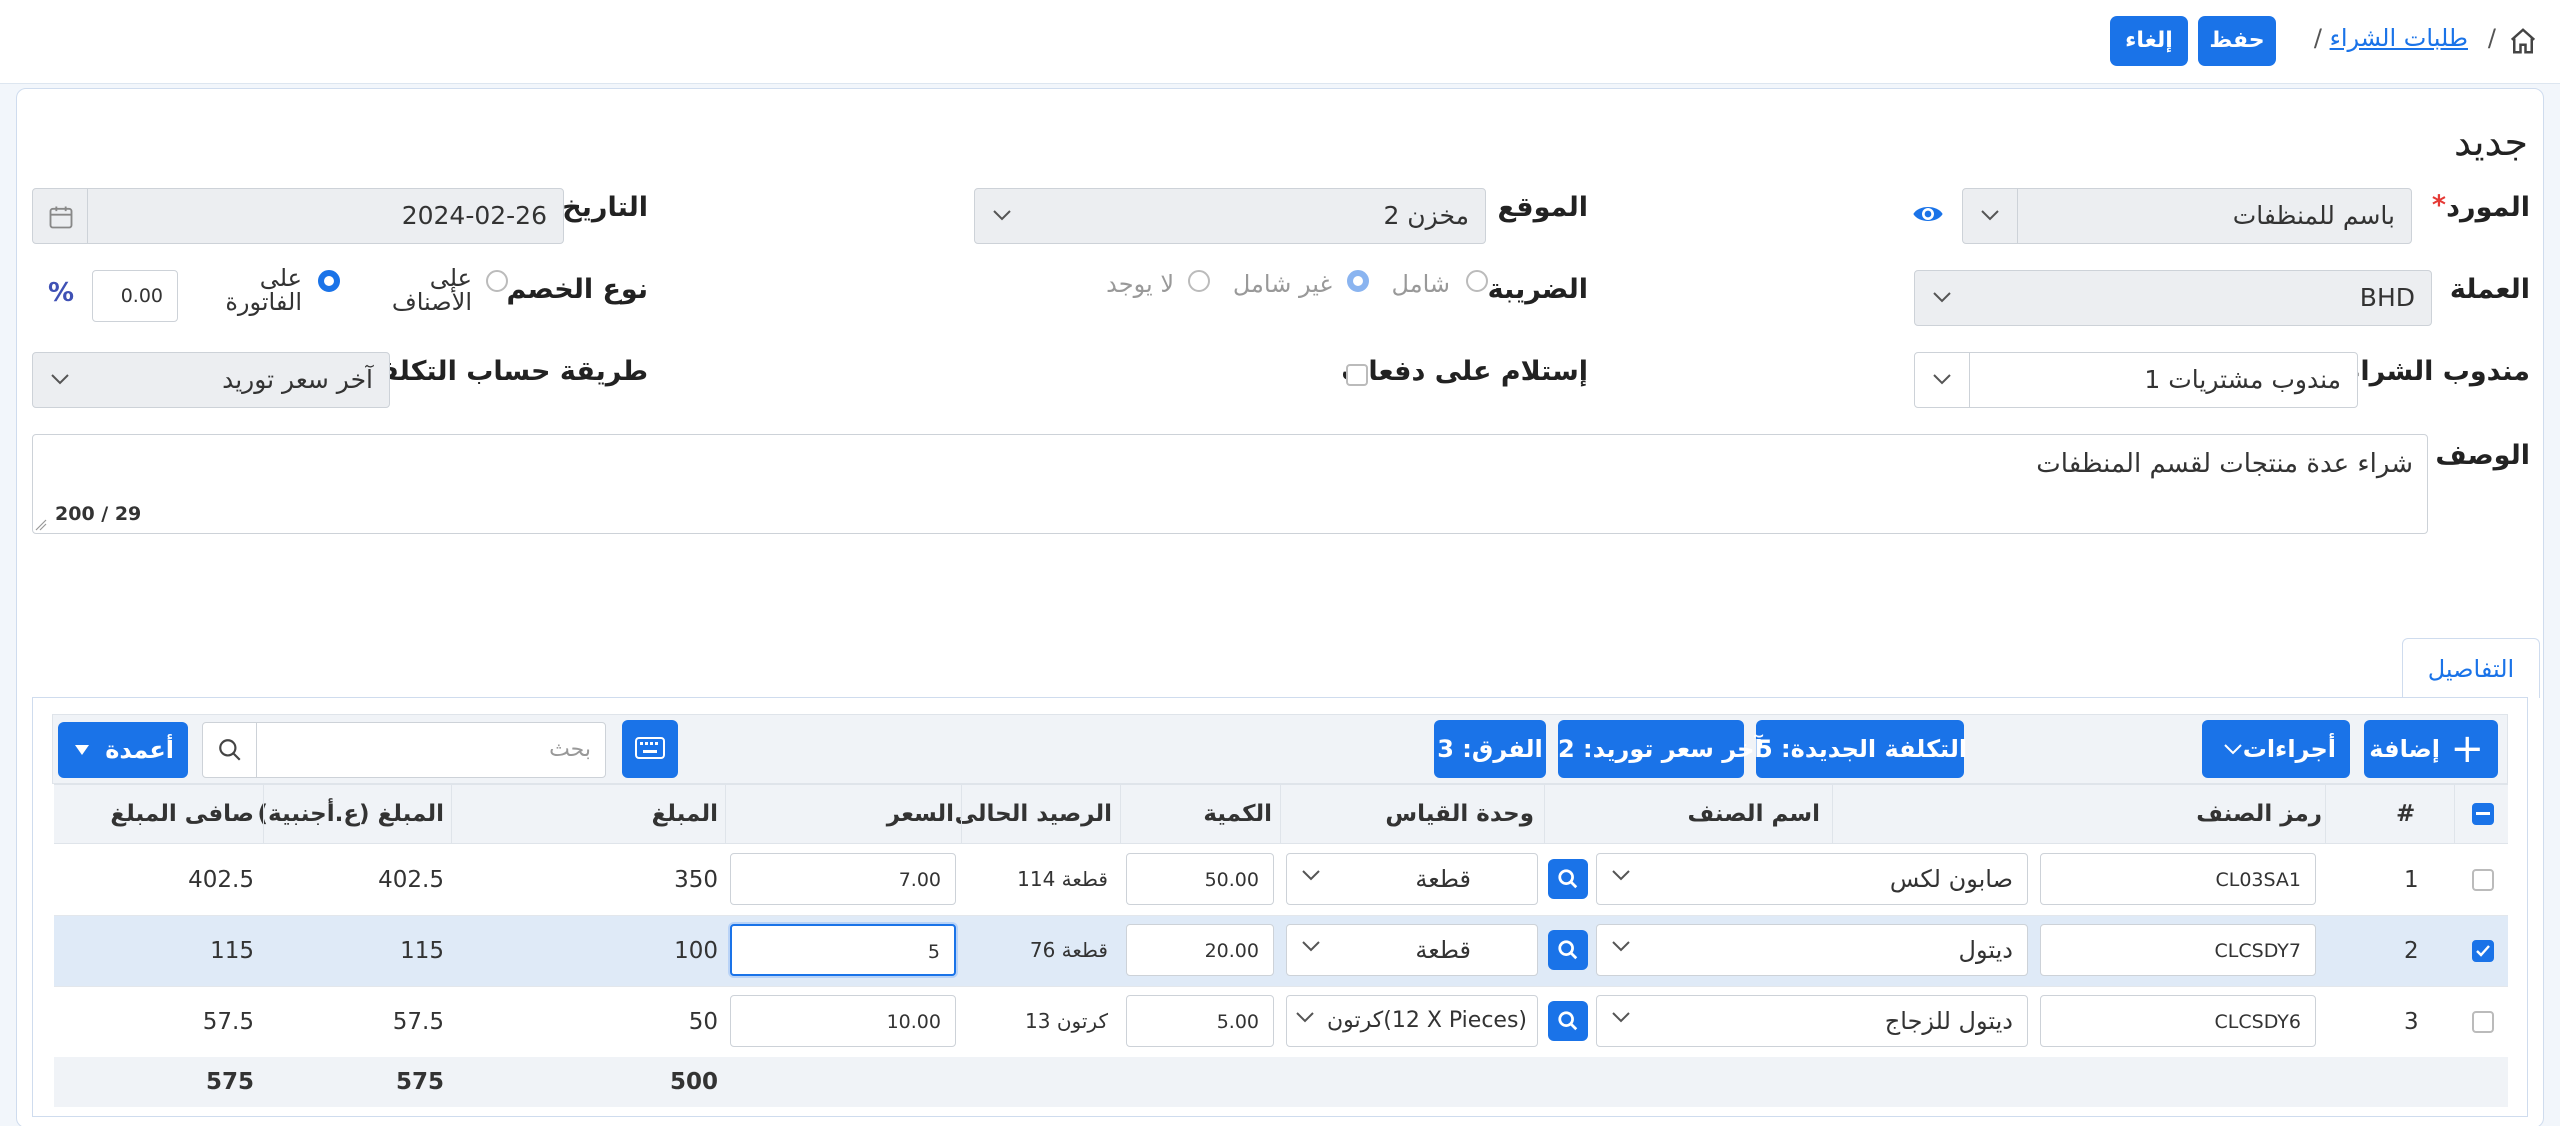 The image size is (2560, 1126). I want to click on receive-in-batches-checkbox, so click(1357, 375).